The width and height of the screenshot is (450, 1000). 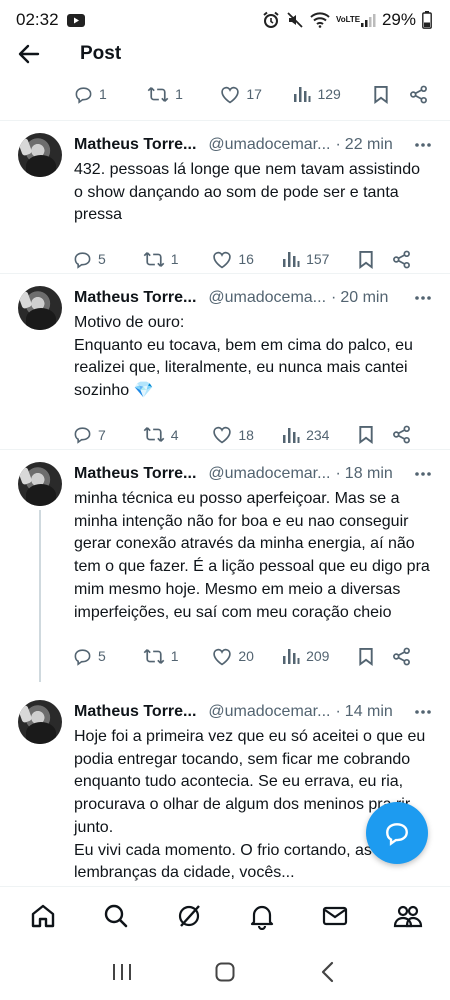 I want to click on like-count: 20, so click(x=246, y=656).